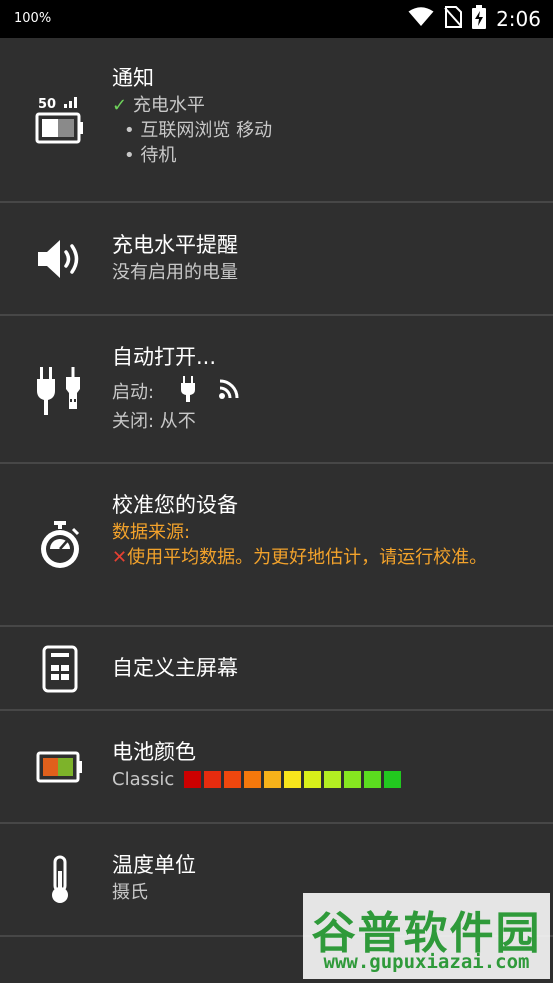  I want to click on calibrate-title: 校准您的设备, so click(175, 505).